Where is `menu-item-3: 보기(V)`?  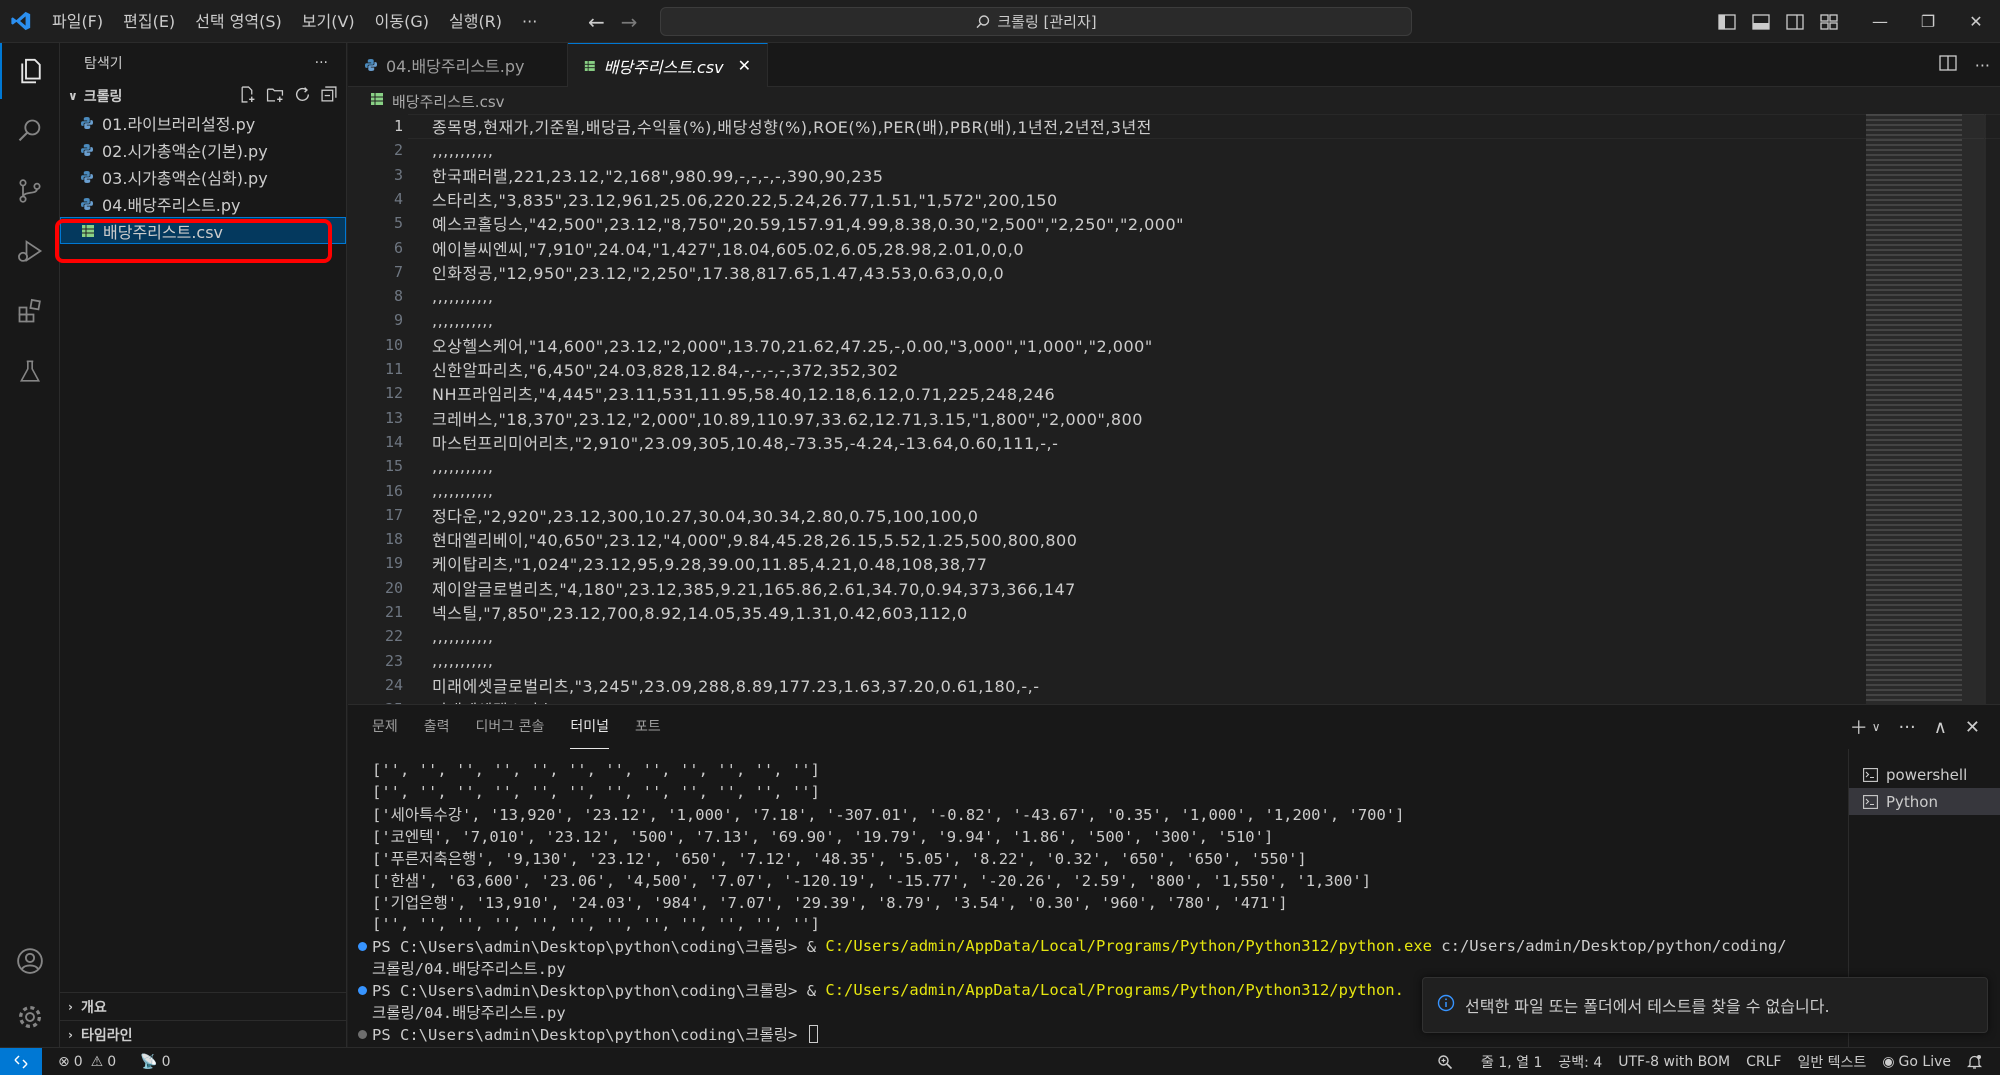
menu-item-3: 보기(V) is located at coordinates (328, 21).